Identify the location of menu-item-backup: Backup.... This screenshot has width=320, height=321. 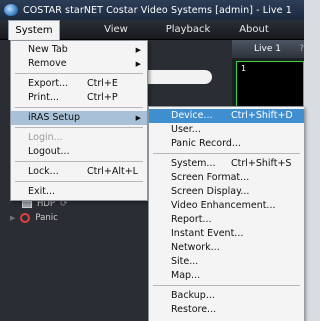
(226, 296).